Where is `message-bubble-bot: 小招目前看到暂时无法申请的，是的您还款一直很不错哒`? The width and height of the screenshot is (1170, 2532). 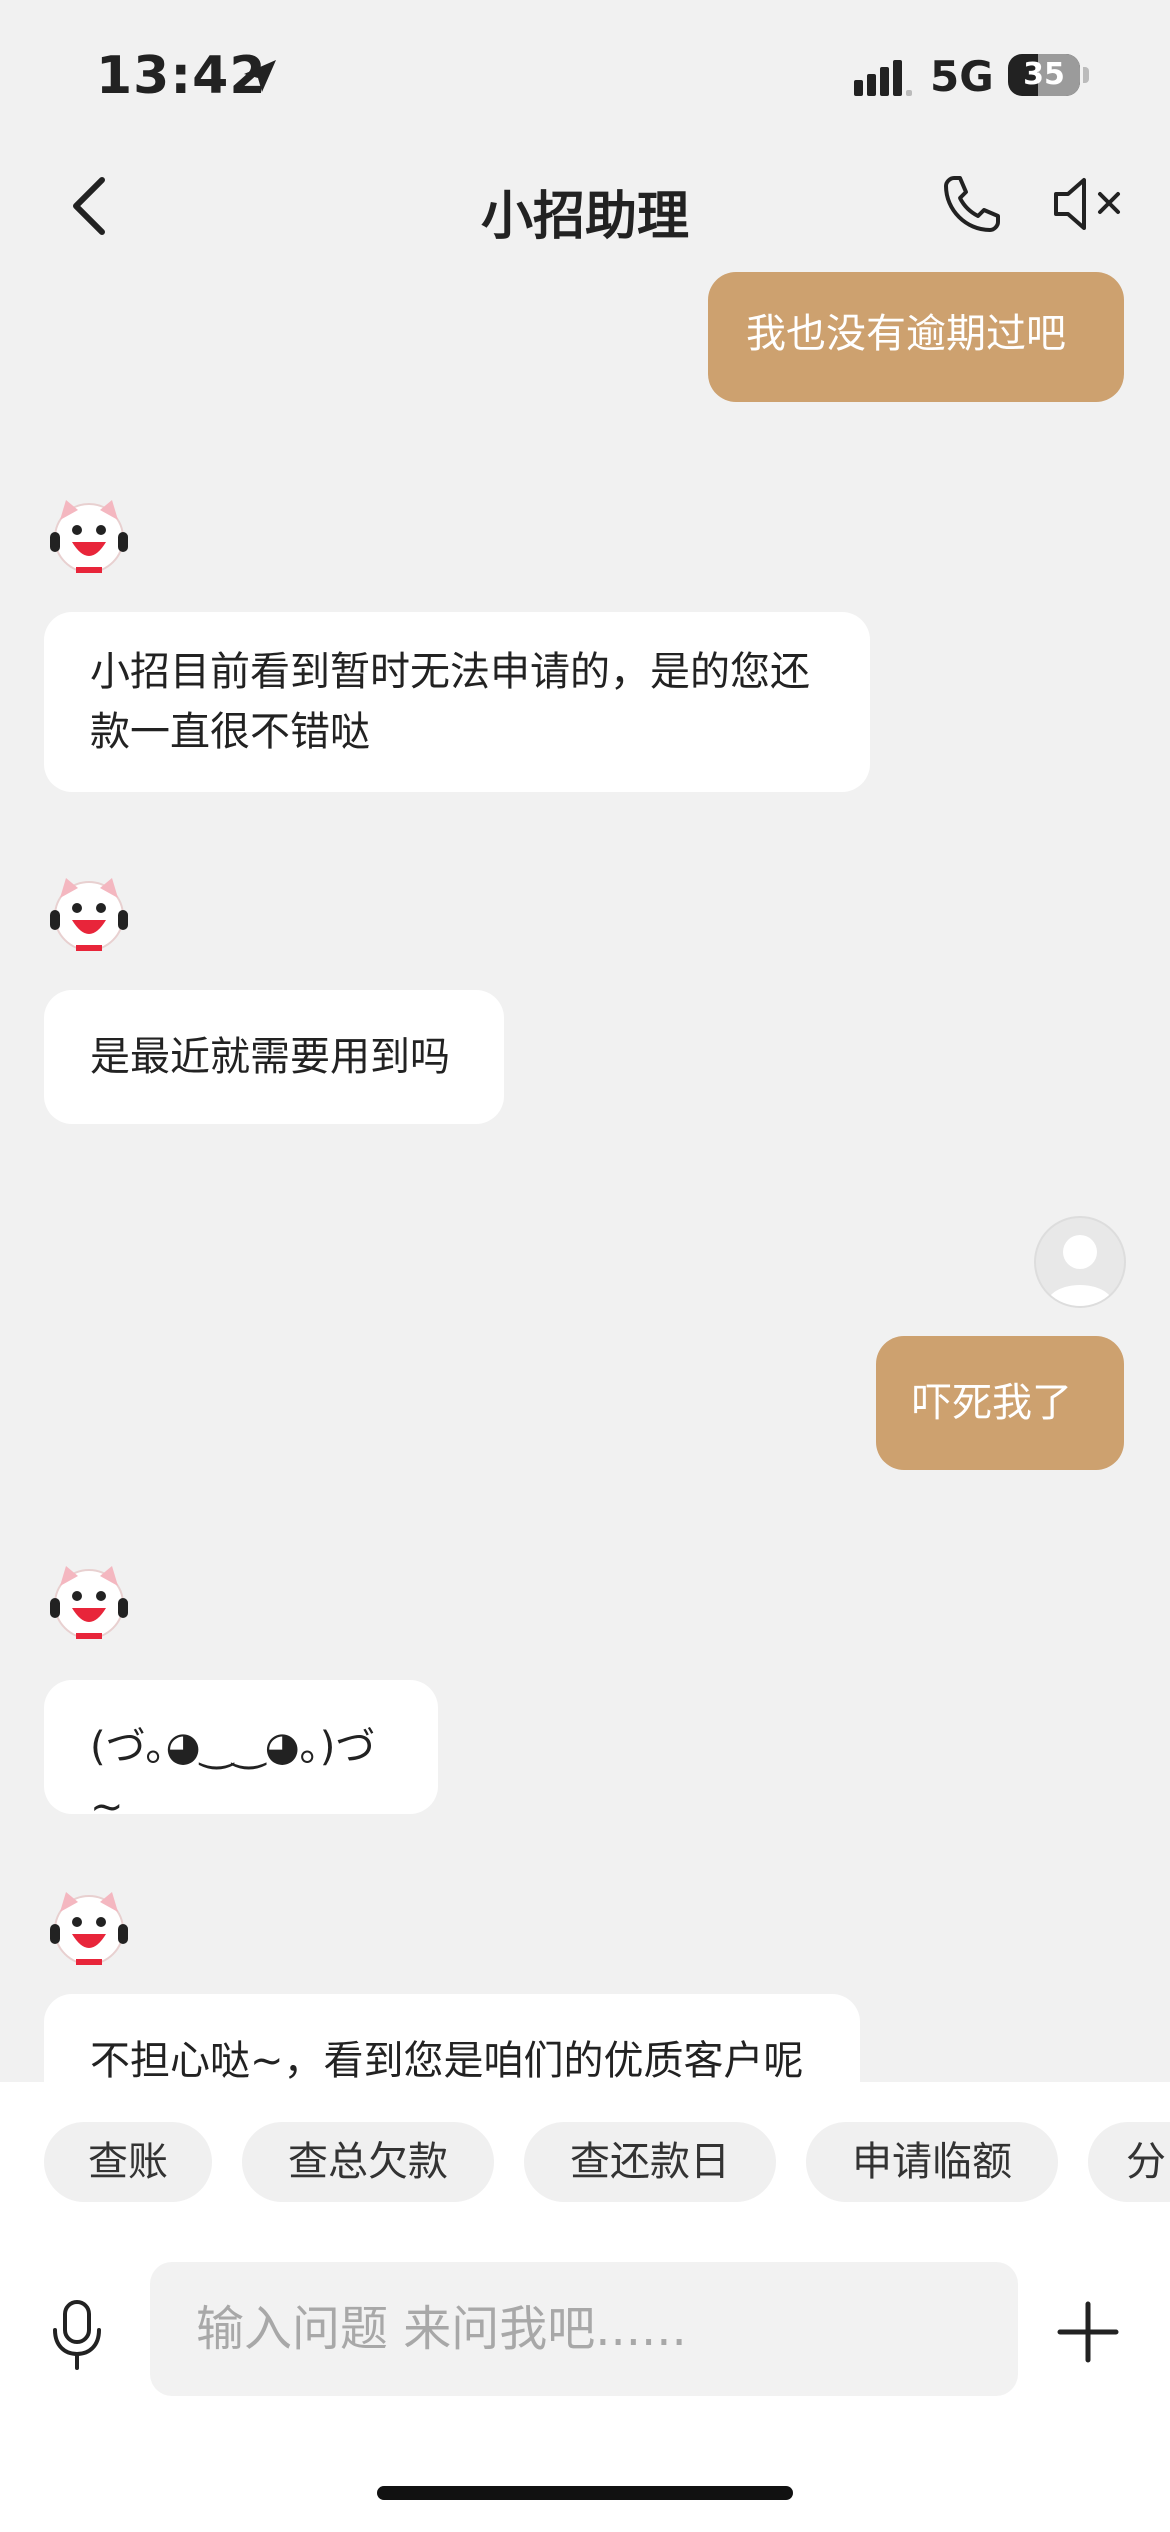 message-bubble-bot: 小招目前看到暂时无法申请的，是的您还款一直很不错哒 is located at coordinates (457, 702).